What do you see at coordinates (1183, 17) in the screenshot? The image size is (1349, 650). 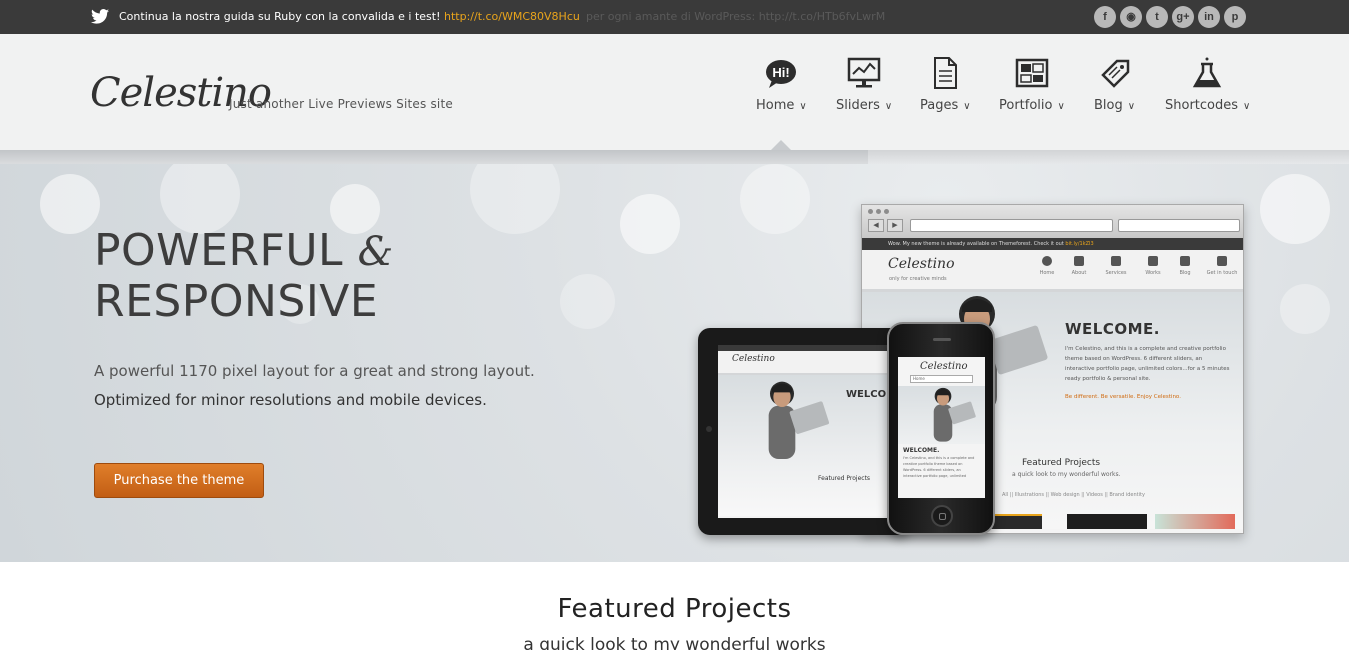 I see `googleplus-icon: g+` at bounding box center [1183, 17].